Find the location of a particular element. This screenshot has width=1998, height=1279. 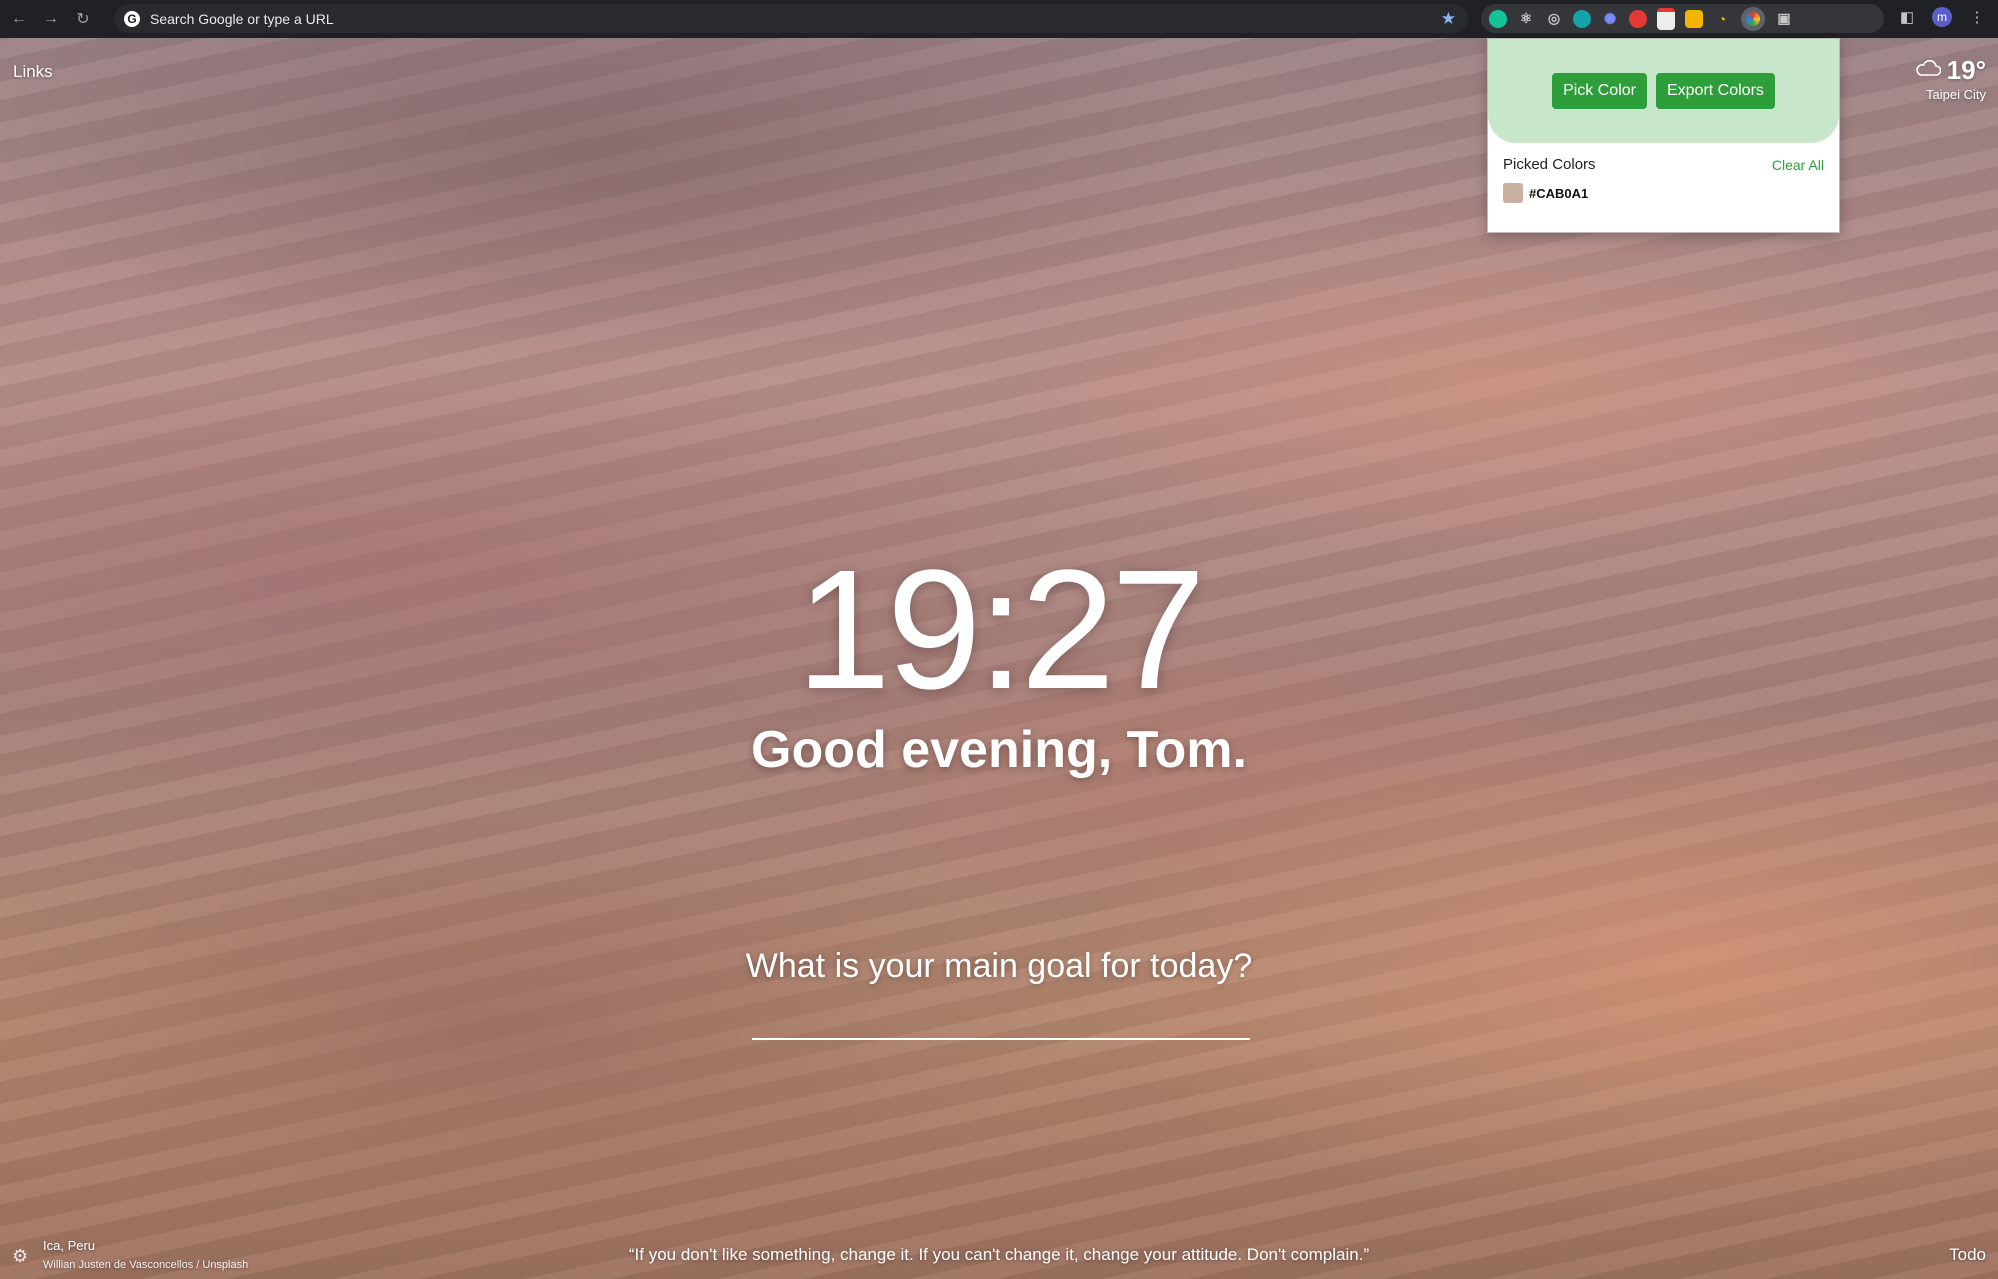

todo-button: Todo is located at coordinates (1967, 1255).